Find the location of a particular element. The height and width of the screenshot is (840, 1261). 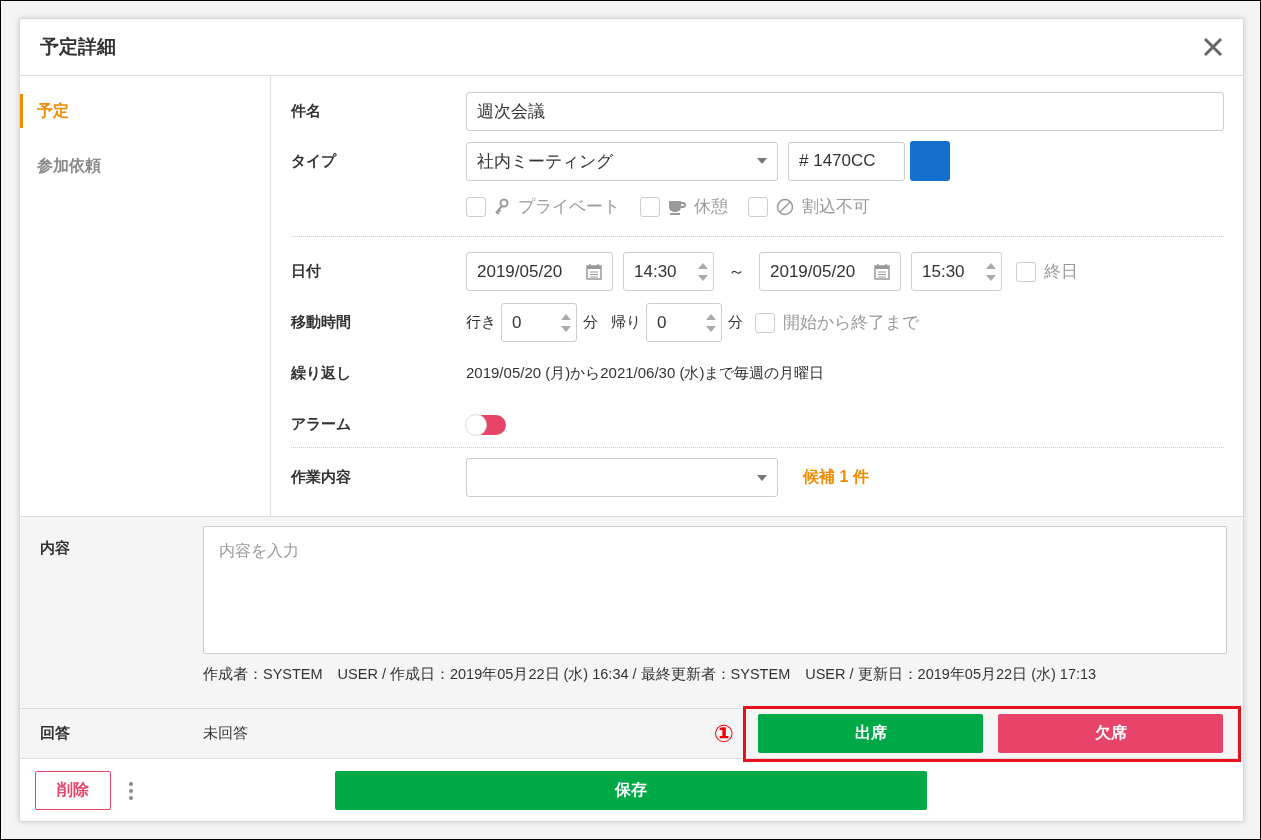

color-code-field: # 1470CC is located at coordinates (846, 161).